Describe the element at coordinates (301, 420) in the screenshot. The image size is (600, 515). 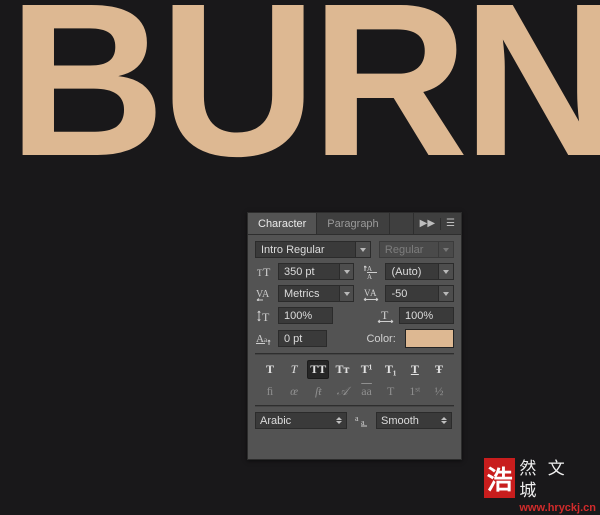
I see `language-select: Arabic` at that location.